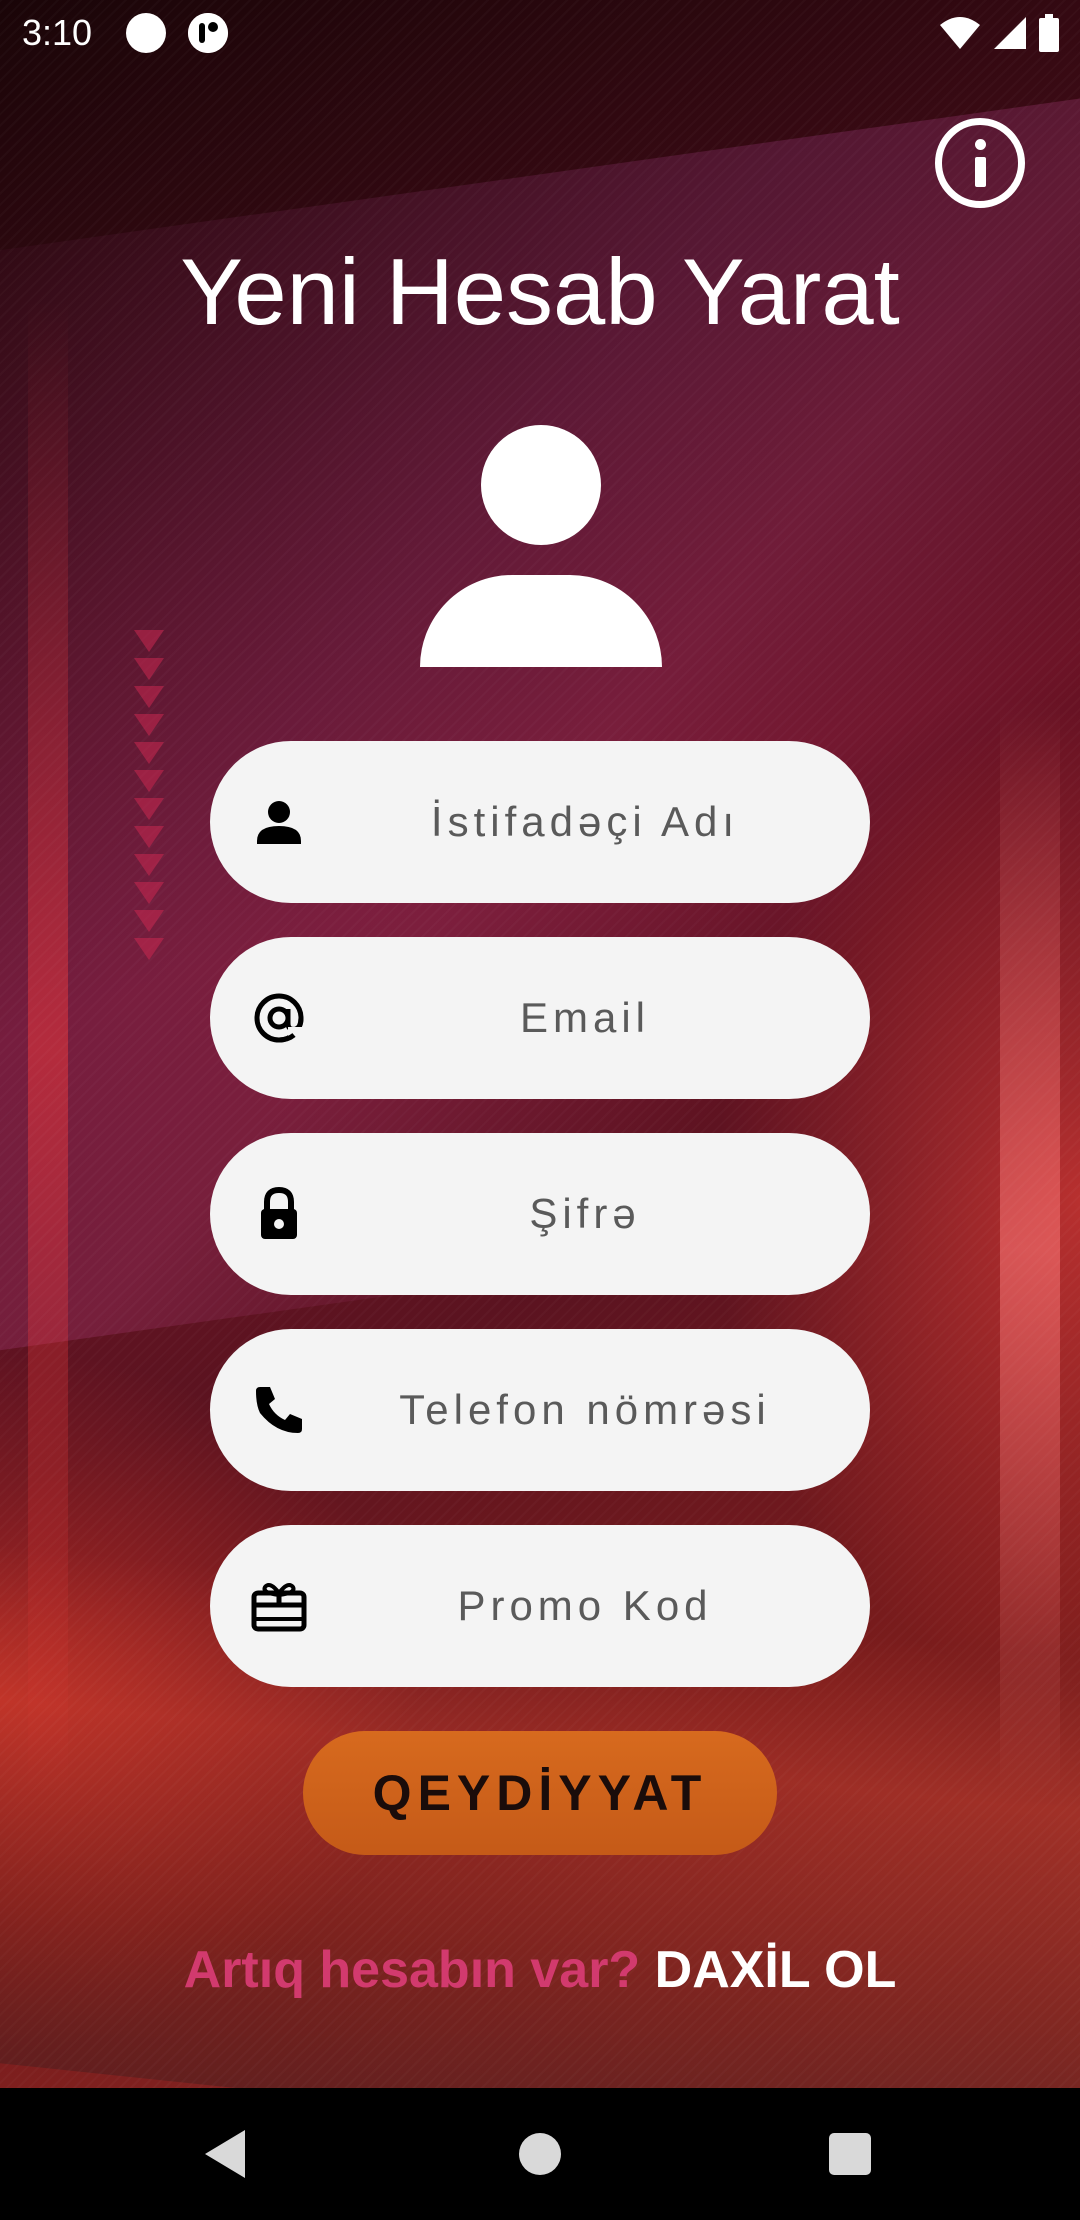 Image resolution: width=1080 pixels, height=2220 pixels. Describe the element at coordinates (419, 1970) in the screenshot. I see `login-question: Artıq hesabın var?` at that location.